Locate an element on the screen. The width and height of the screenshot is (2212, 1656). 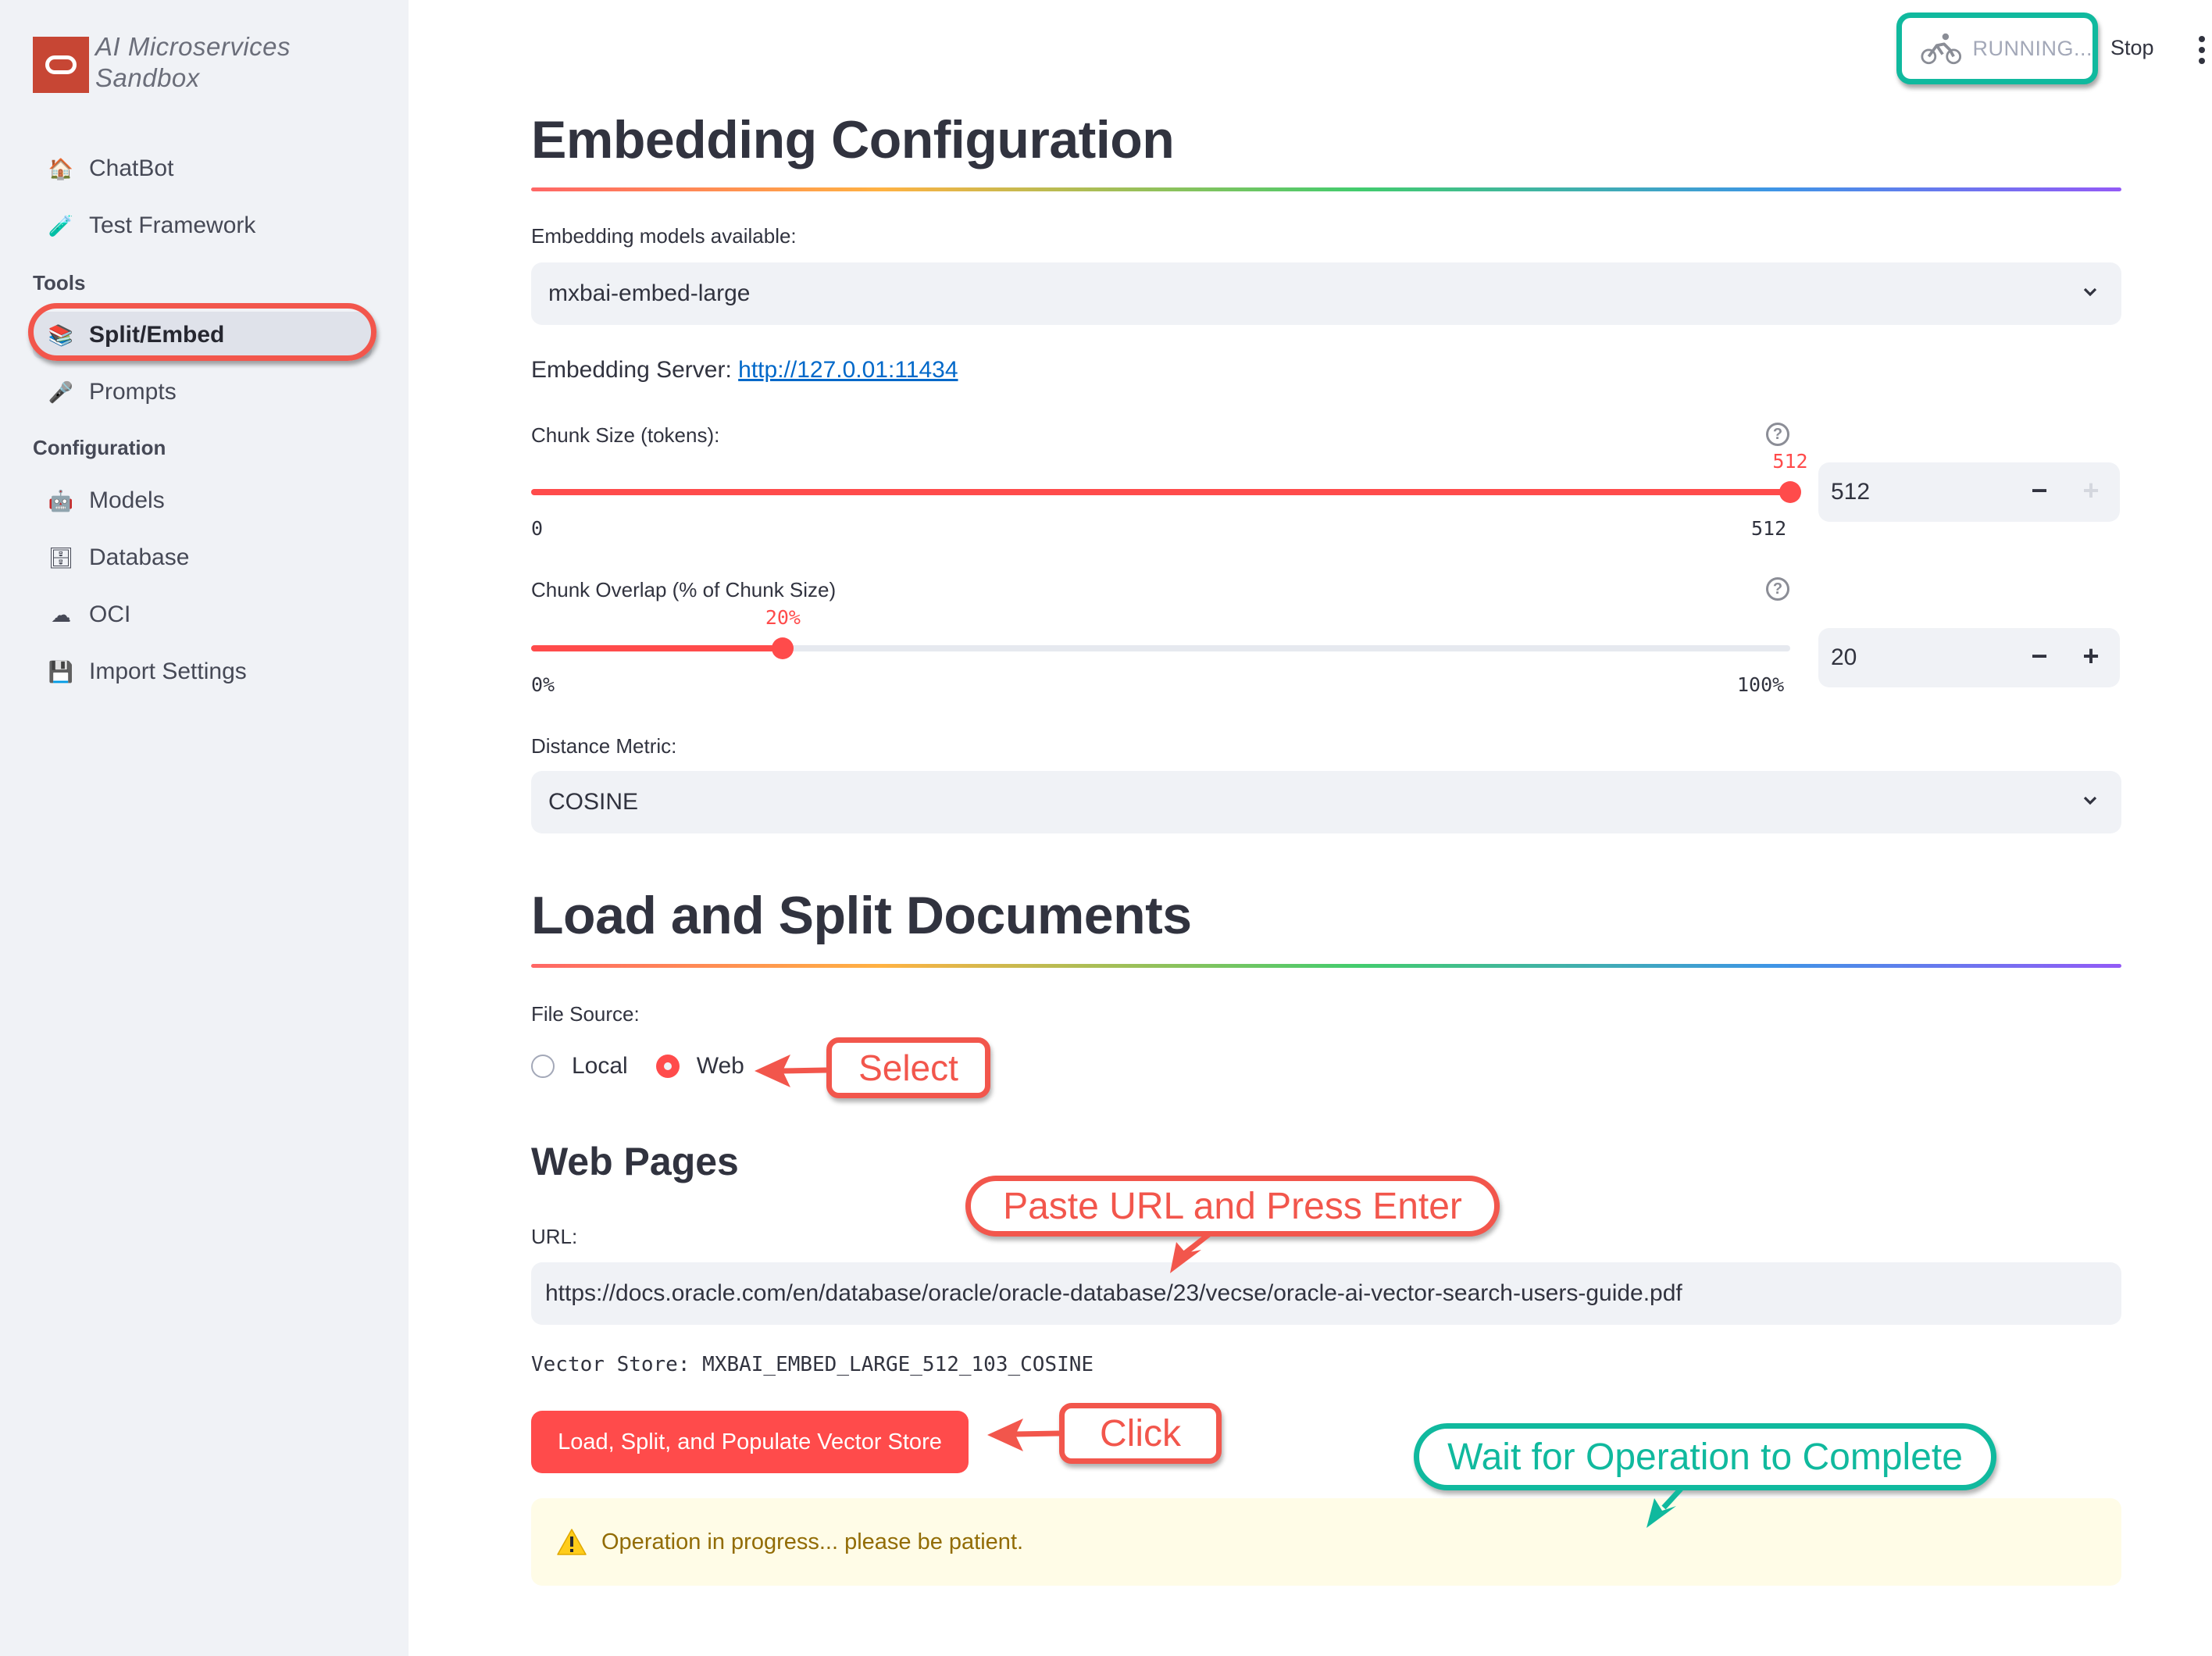
bicycle-icon is located at coordinates (1941, 49).